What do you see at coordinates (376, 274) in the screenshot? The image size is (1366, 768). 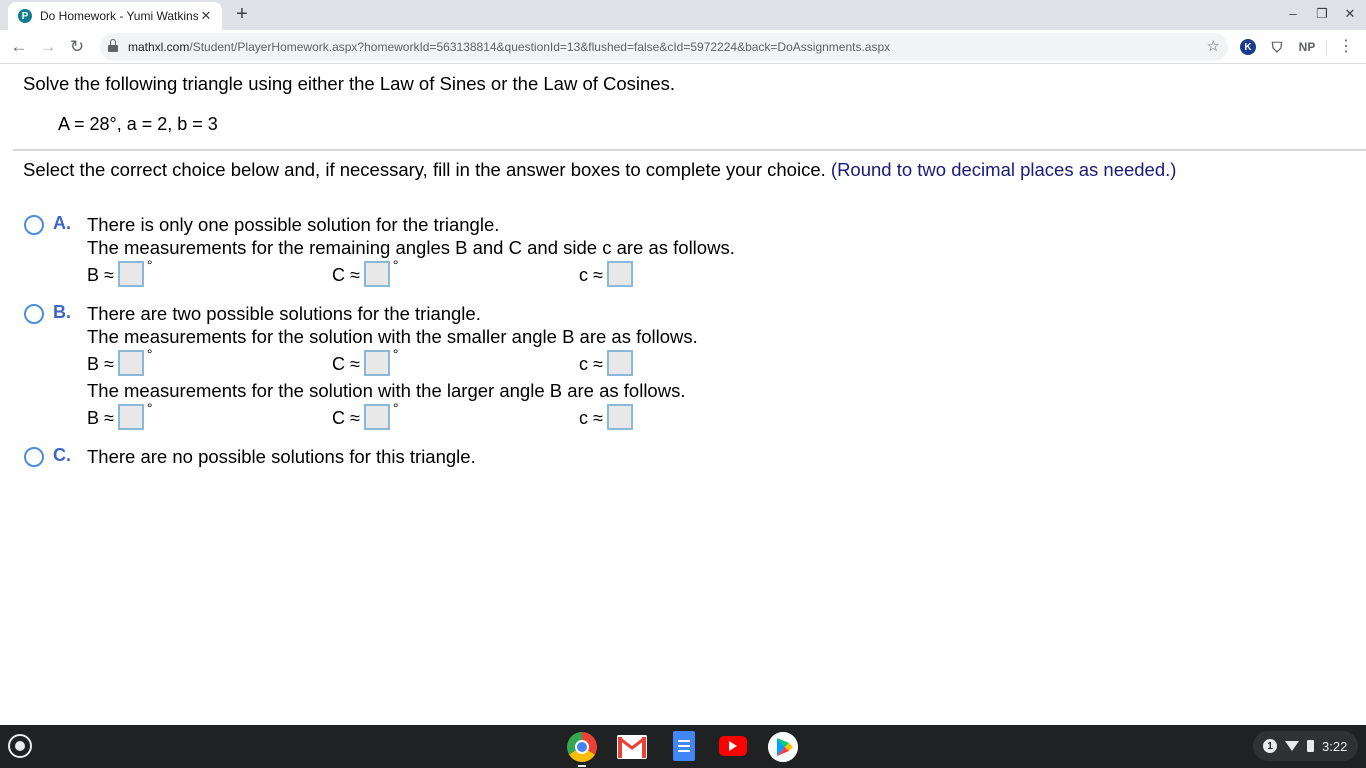 I see `choice-a-angle-c-input` at bounding box center [376, 274].